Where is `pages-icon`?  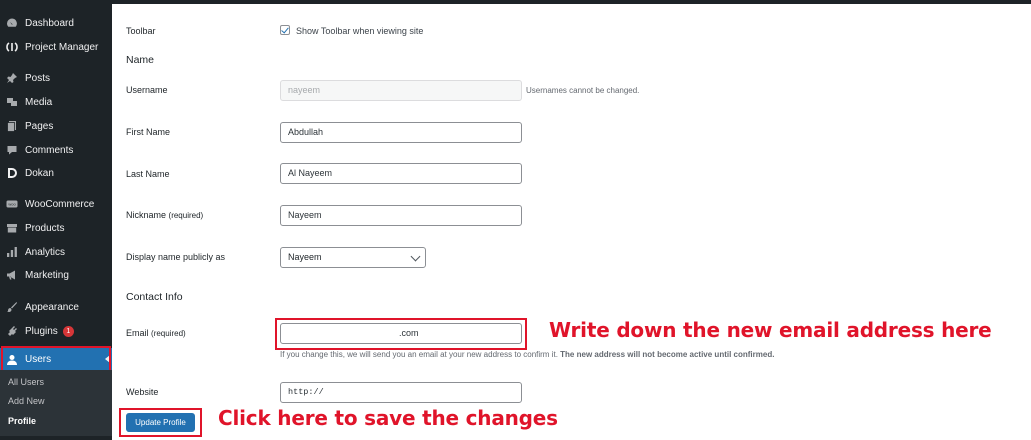
pages-icon is located at coordinates (12, 126).